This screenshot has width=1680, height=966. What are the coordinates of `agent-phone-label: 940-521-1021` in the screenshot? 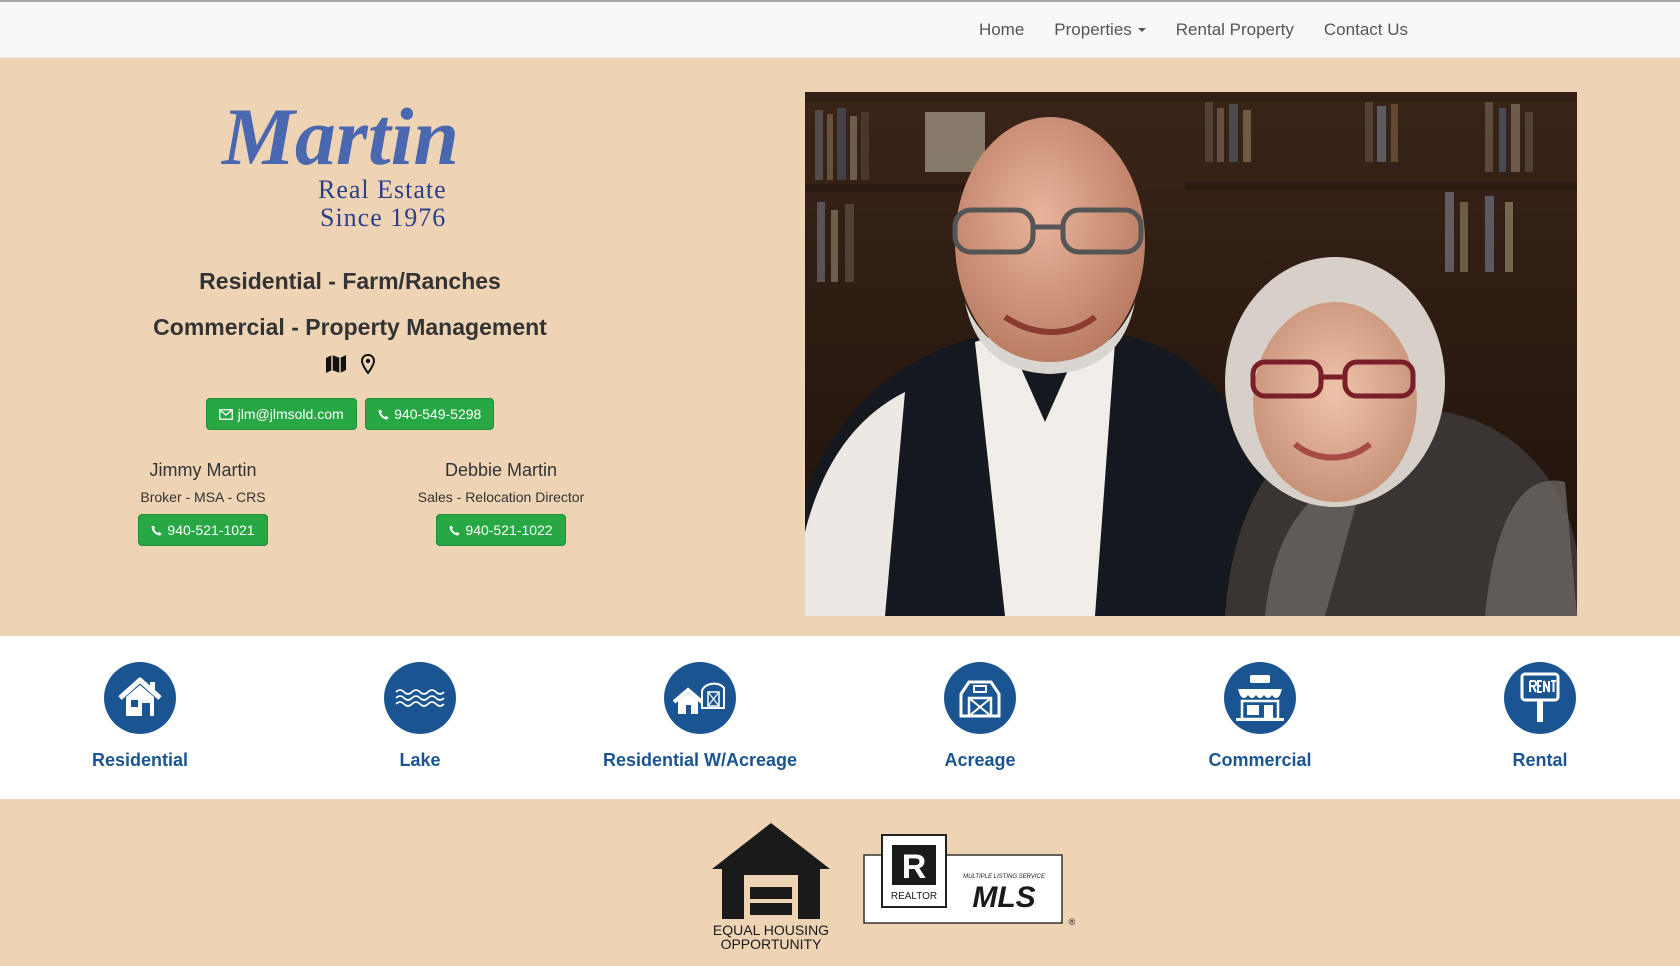 It's located at (211, 530).